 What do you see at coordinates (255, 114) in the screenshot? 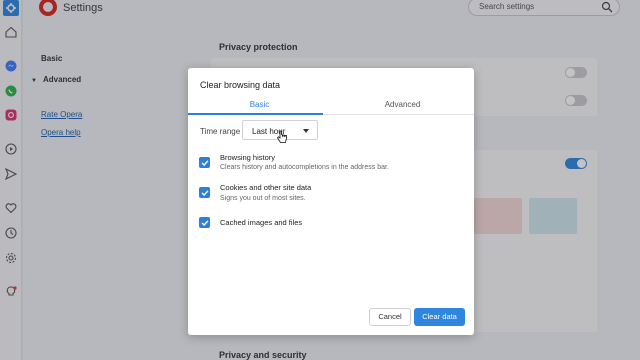
I see `active-tab-indicator` at bounding box center [255, 114].